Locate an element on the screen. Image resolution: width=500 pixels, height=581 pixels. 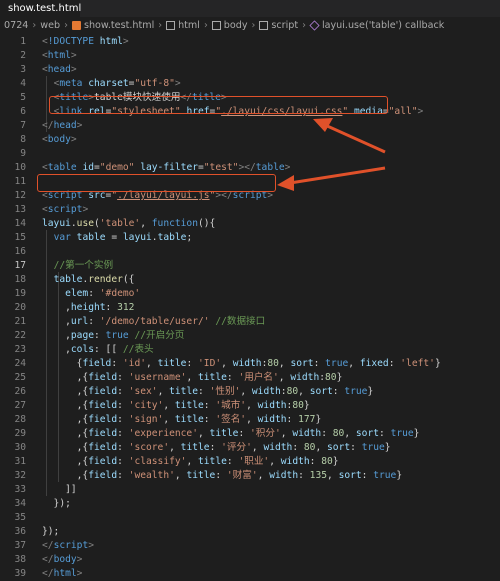
tab-label: show.test.html is located at coordinates (45, 8).